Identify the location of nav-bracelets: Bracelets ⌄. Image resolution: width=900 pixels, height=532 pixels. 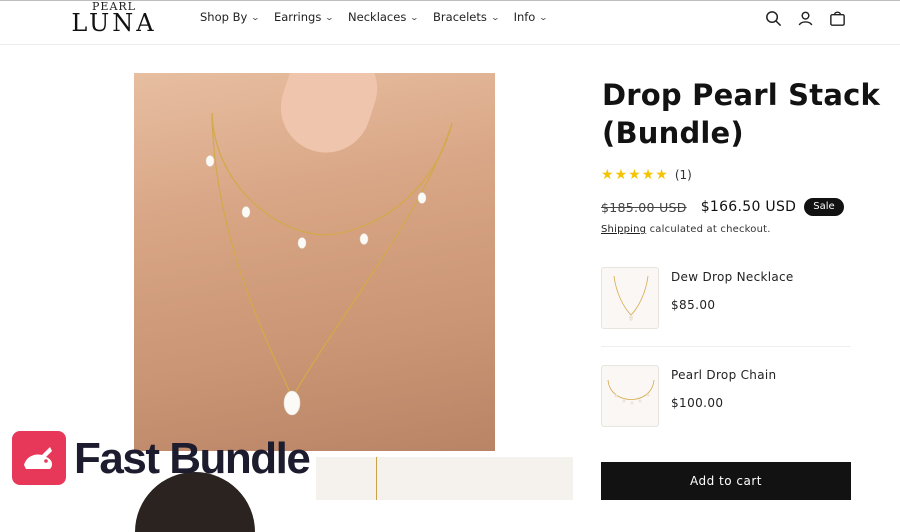
(466, 17).